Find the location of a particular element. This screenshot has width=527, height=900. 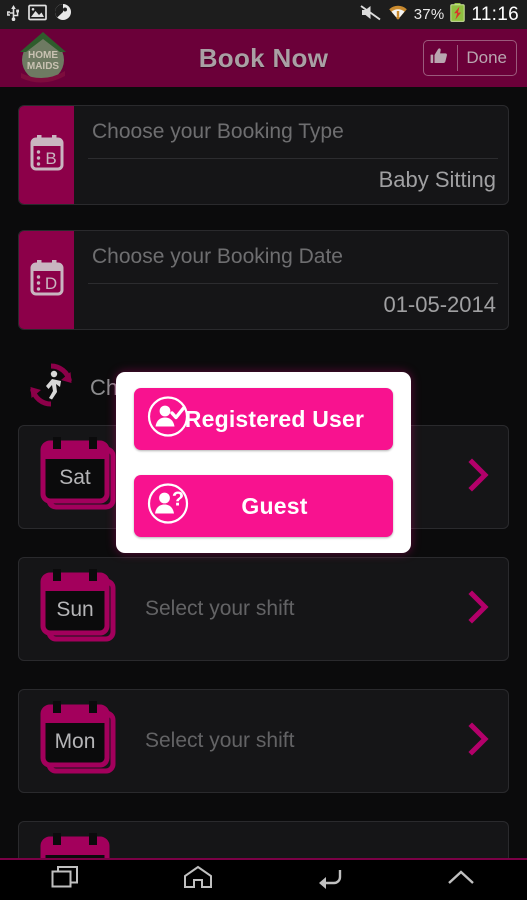

battery-charging-icon is located at coordinates (458, 14).